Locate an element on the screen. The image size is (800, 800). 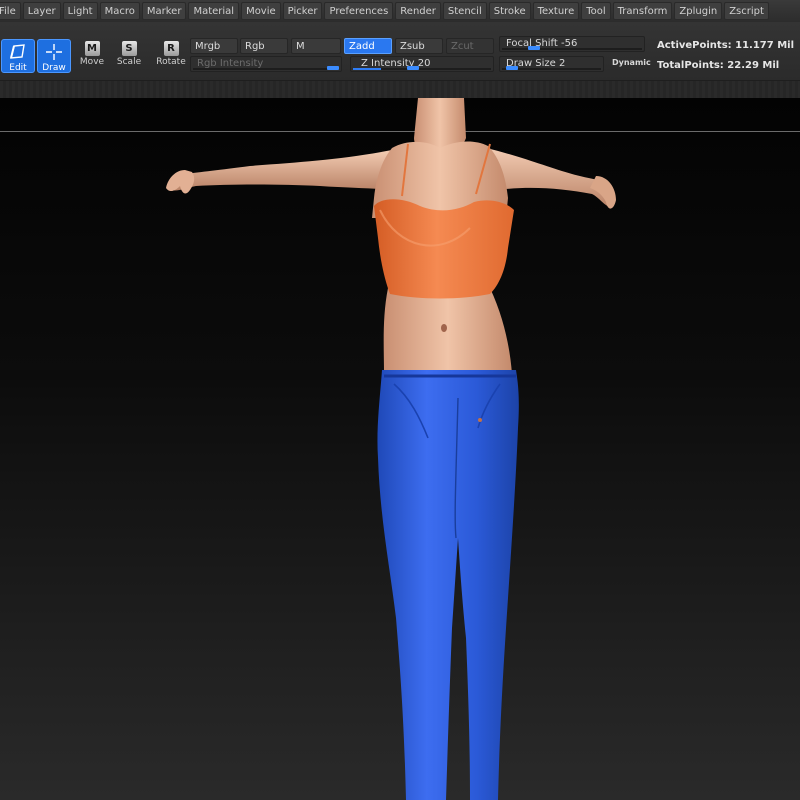
zcut-button: Zcut is located at coordinates (470, 46).